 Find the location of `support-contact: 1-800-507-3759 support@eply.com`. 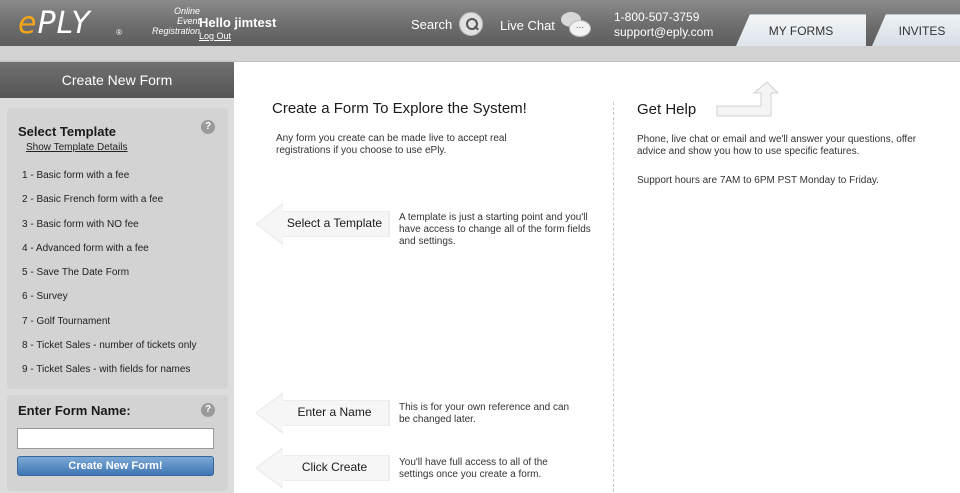

support-contact: 1-800-507-3759 support@eply.com is located at coordinates (663, 25).